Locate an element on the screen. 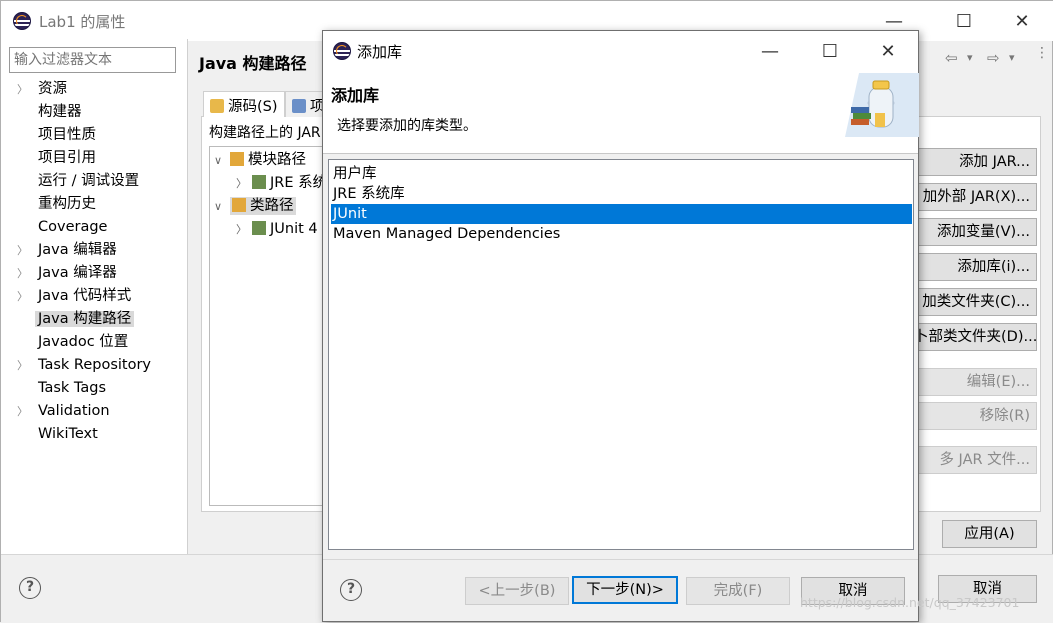  sidebar-item-java-build-path: Java 构建路径 is located at coordinates (76, 319).